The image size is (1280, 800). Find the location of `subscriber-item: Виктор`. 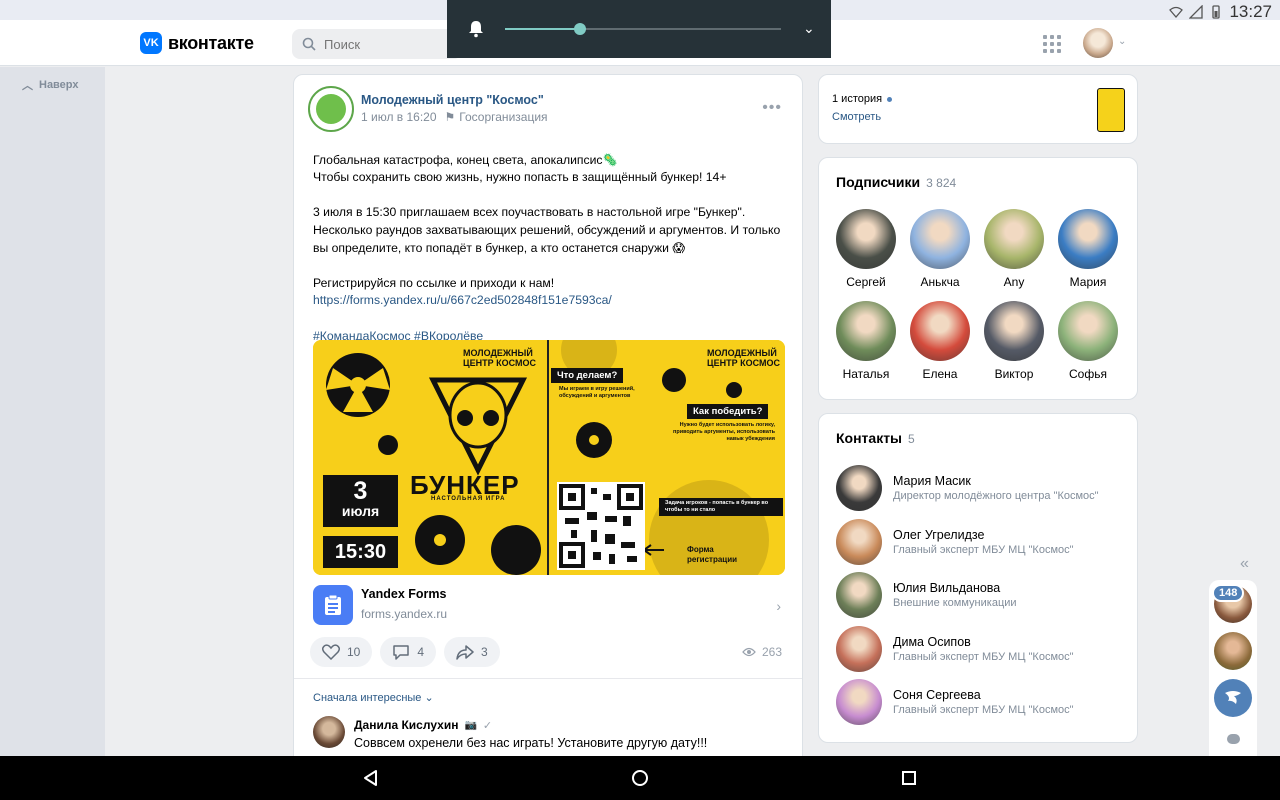

subscriber-item: Виктор is located at coordinates (1014, 341).